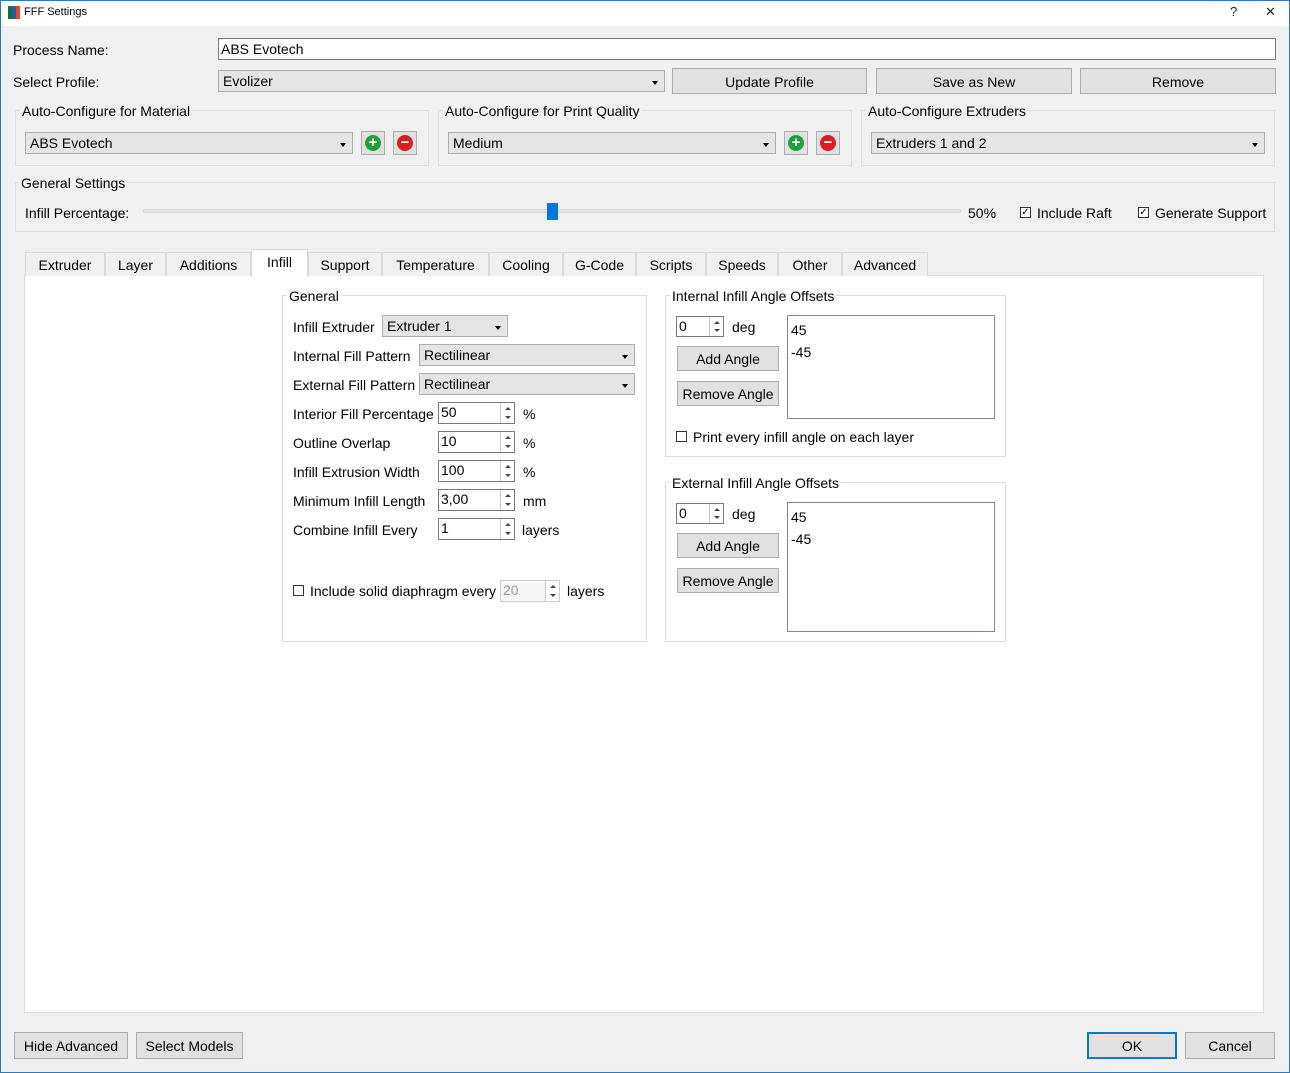 The width and height of the screenshot is (1290, 1073). Describe the element at coordinates (449, 412) in the screenshot. I see `interior-fill-percentage-value: 50` at that location.